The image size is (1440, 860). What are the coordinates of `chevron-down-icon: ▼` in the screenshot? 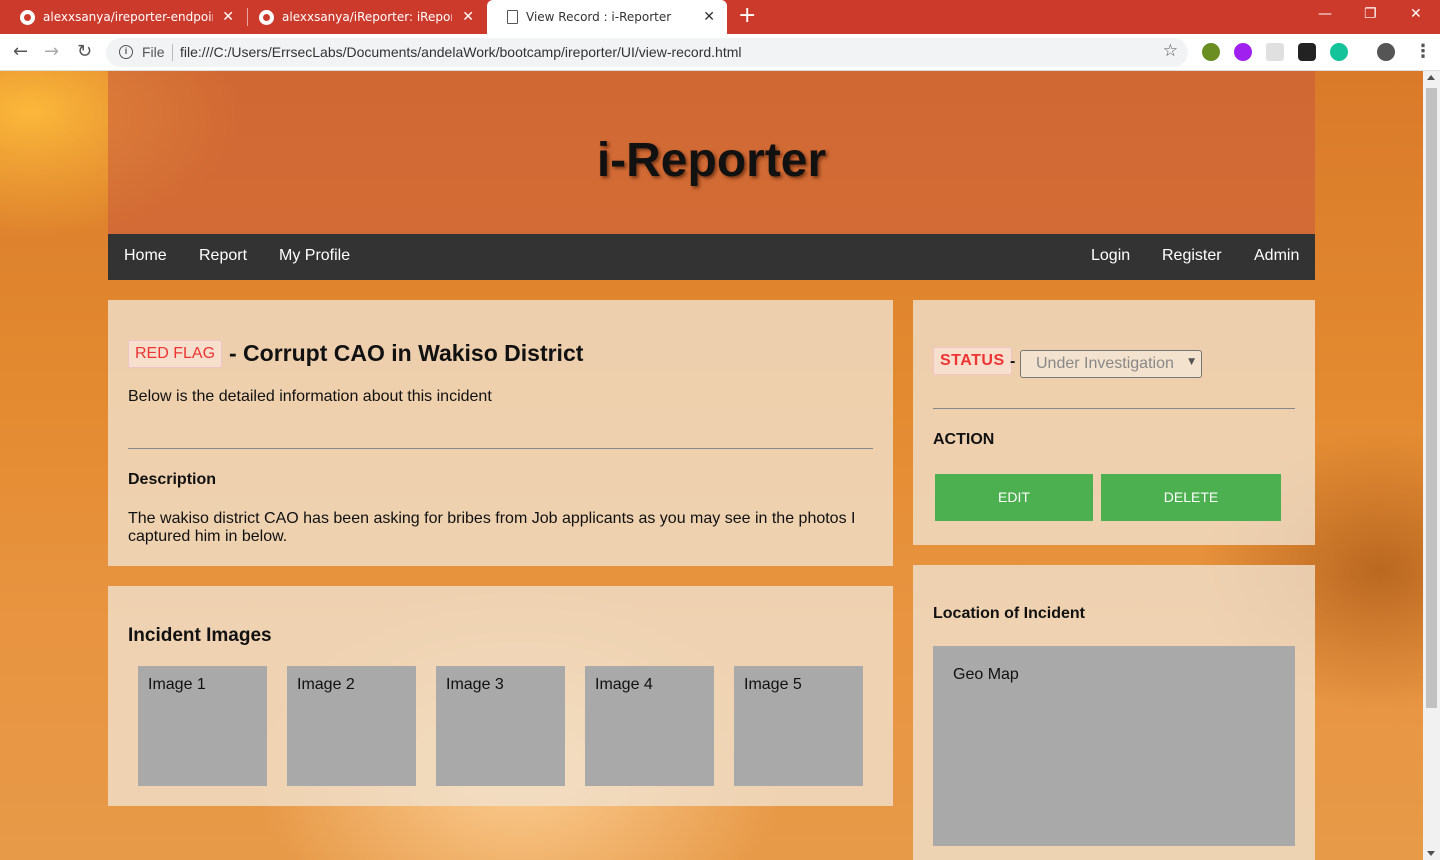 It's located at (1191, 362).